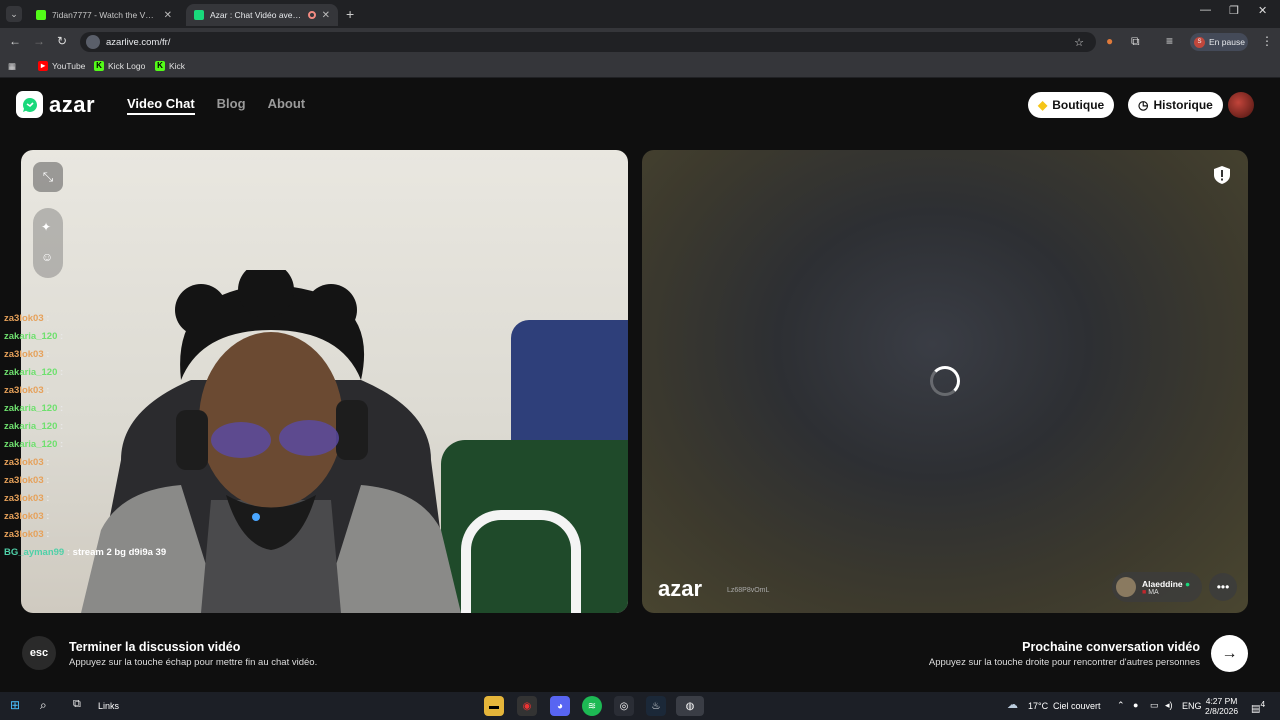 The height and width of the screenshot is (720, 1280). I want to click on links-toolbar: Links, so click(108, 706).